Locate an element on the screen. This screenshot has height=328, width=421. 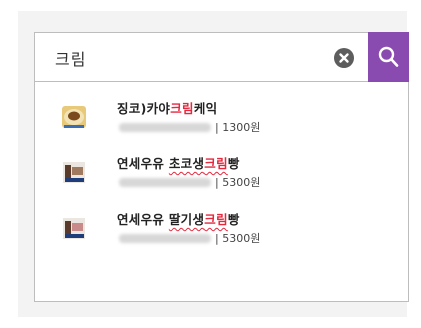
clear-search-button is located at coordinates (344, 58).